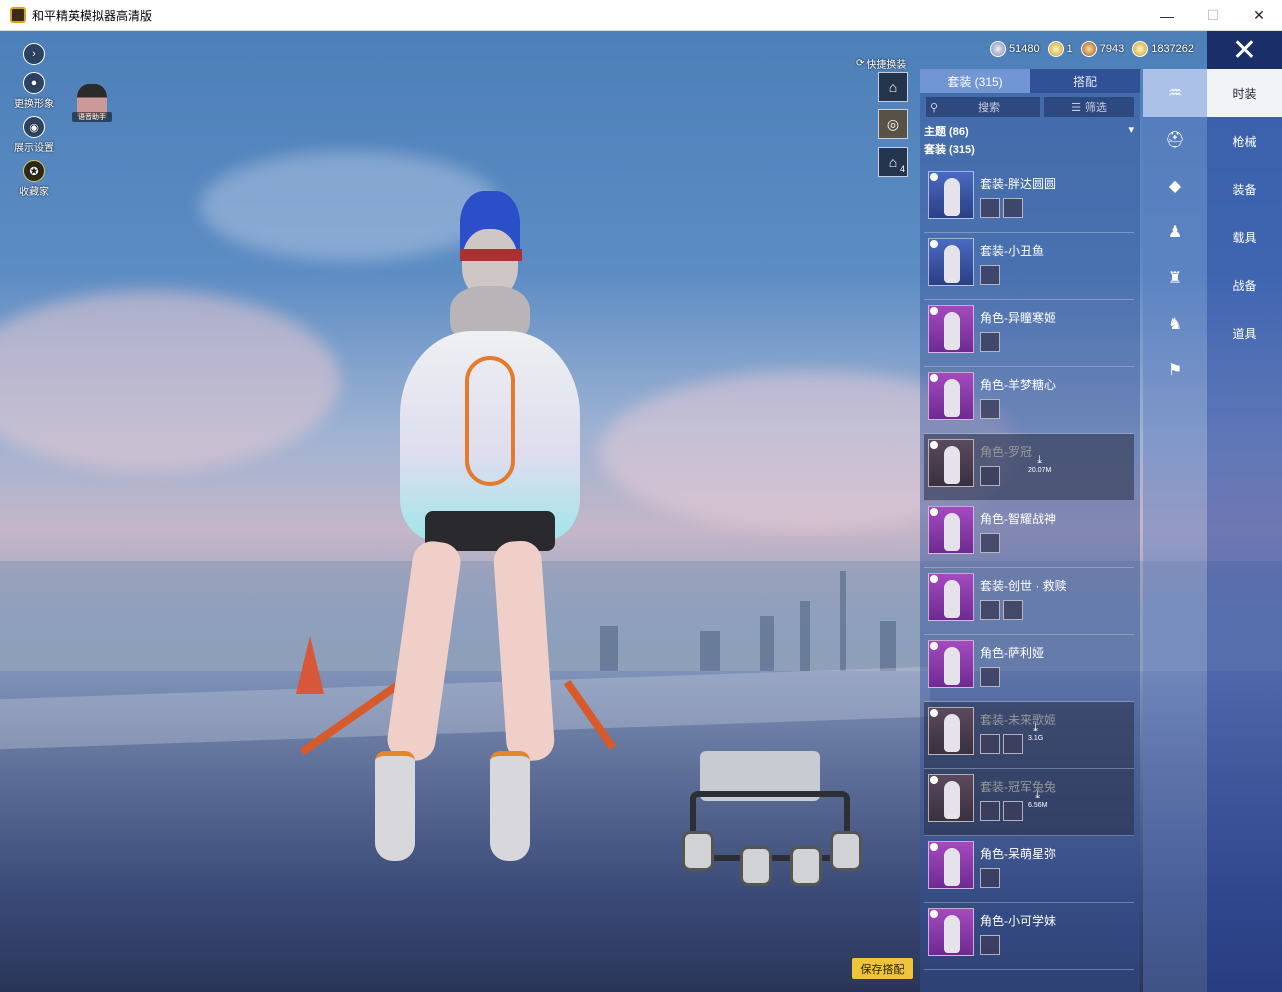  What do you see at coordinates (1029, 601) in the screenshot?
I see `list-item: 套装-创世 · 救赎` at bounding box center [1029, 601].